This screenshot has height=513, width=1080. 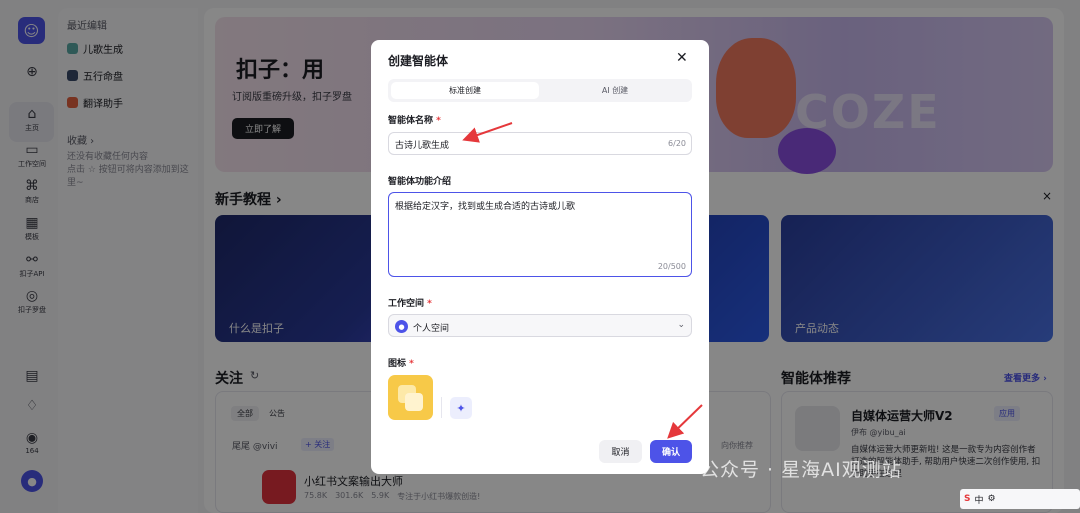 What do you see at coordinates (487, 132) in the screenshot?
I see `arrow-to-name` at bounding box center [487, 132].